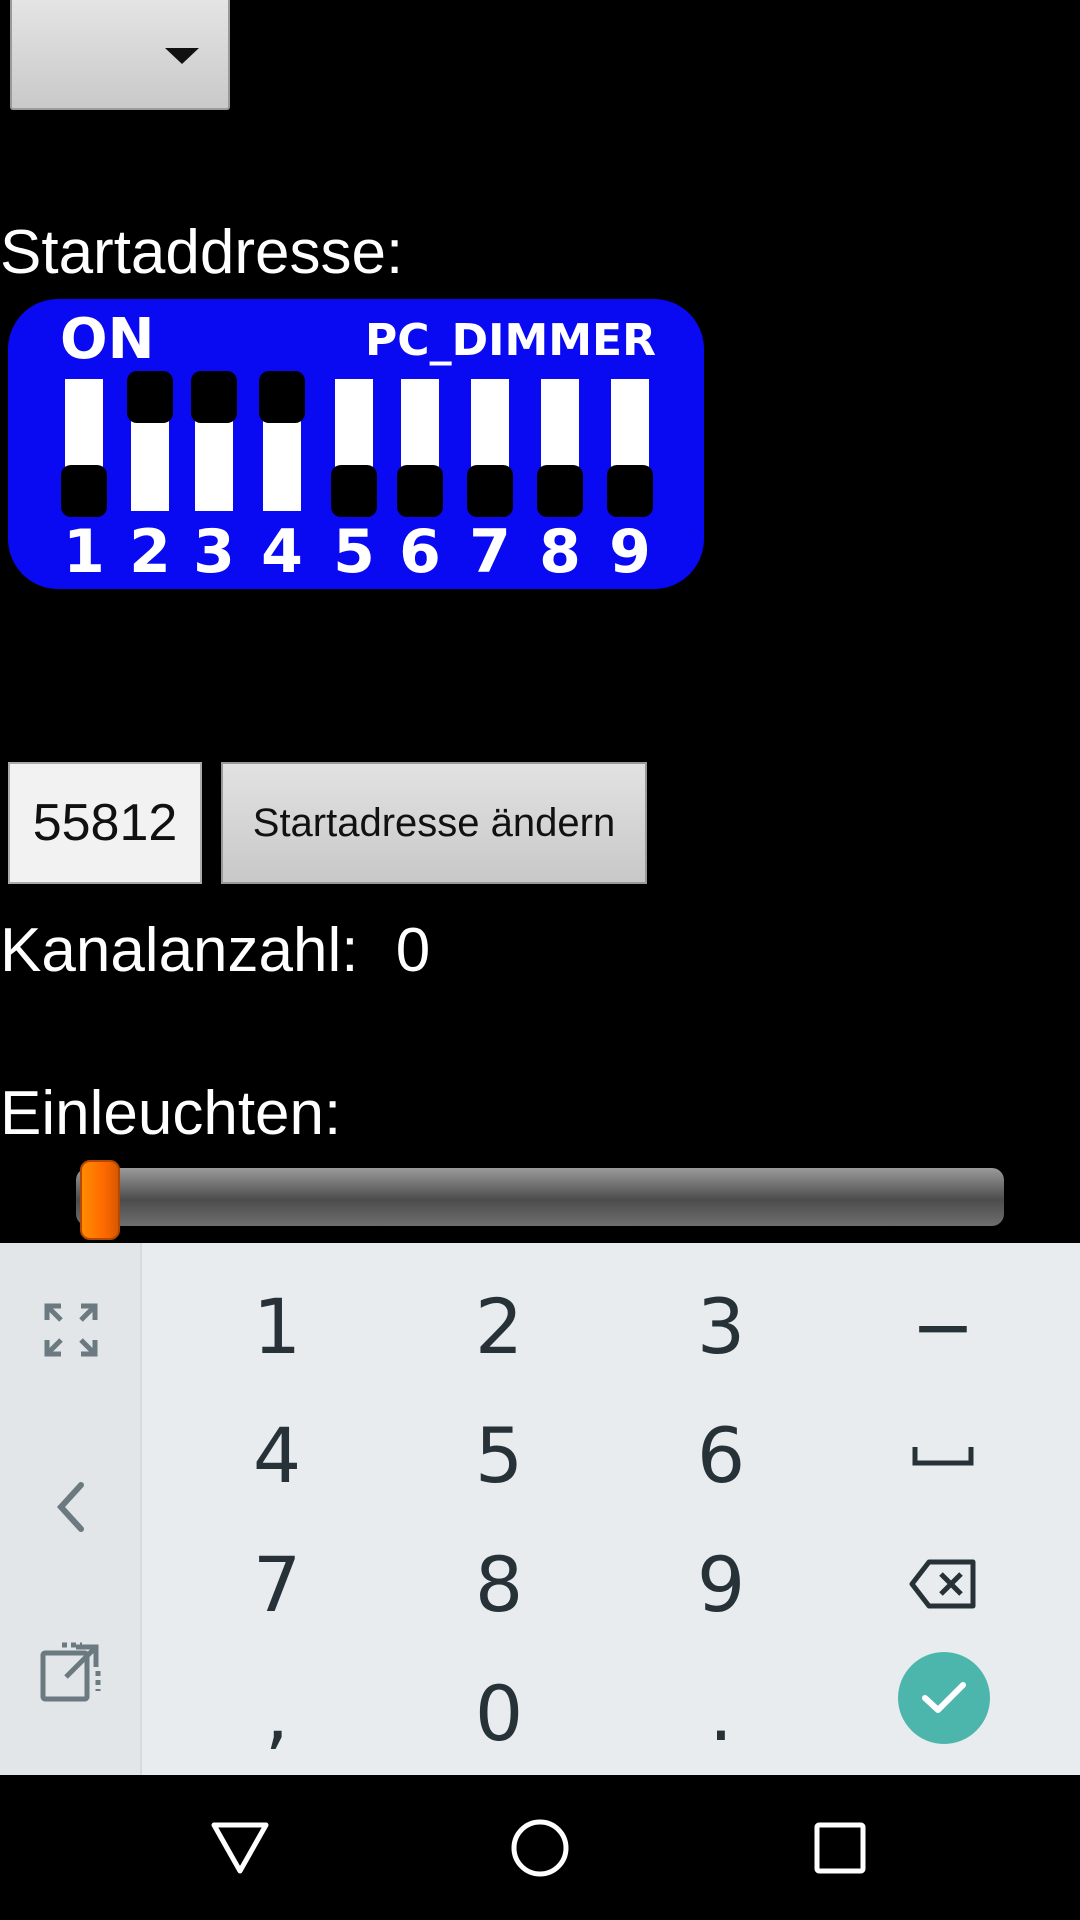  Describe the element at coordinates (630, 552) in the screenshot. I see `dip-number-9: 9` at that location.